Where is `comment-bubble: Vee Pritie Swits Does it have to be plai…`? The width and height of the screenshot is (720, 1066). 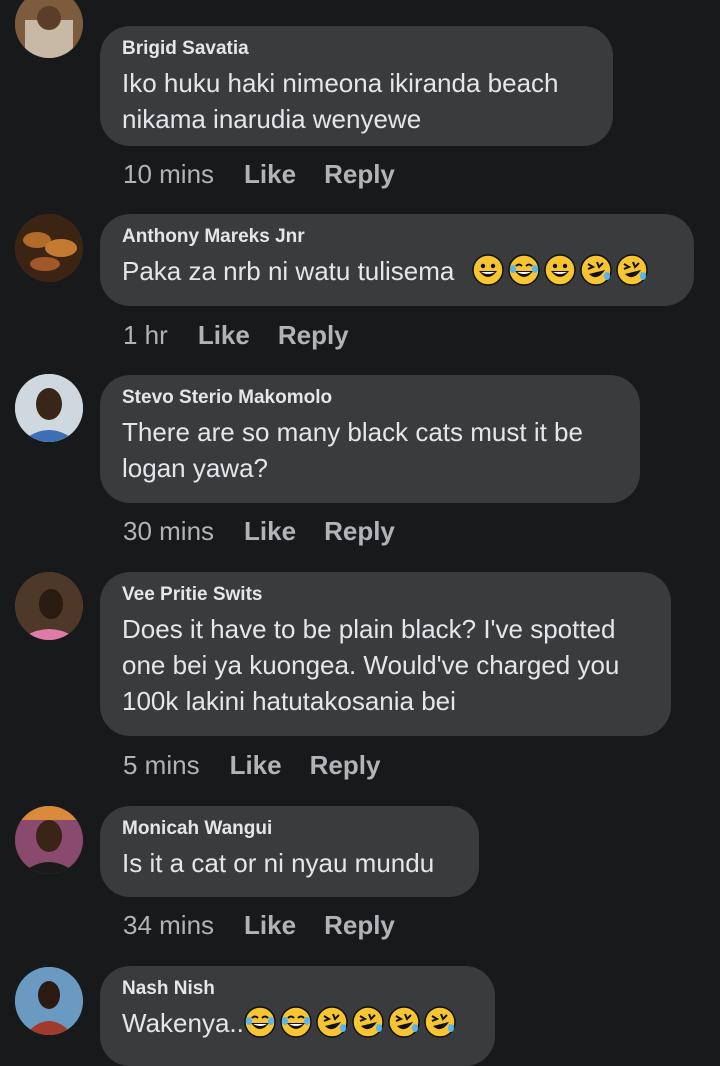 comment-bubble: Vee Pritie Swits Does it have to be plai… is located at coordinates (385, 654).